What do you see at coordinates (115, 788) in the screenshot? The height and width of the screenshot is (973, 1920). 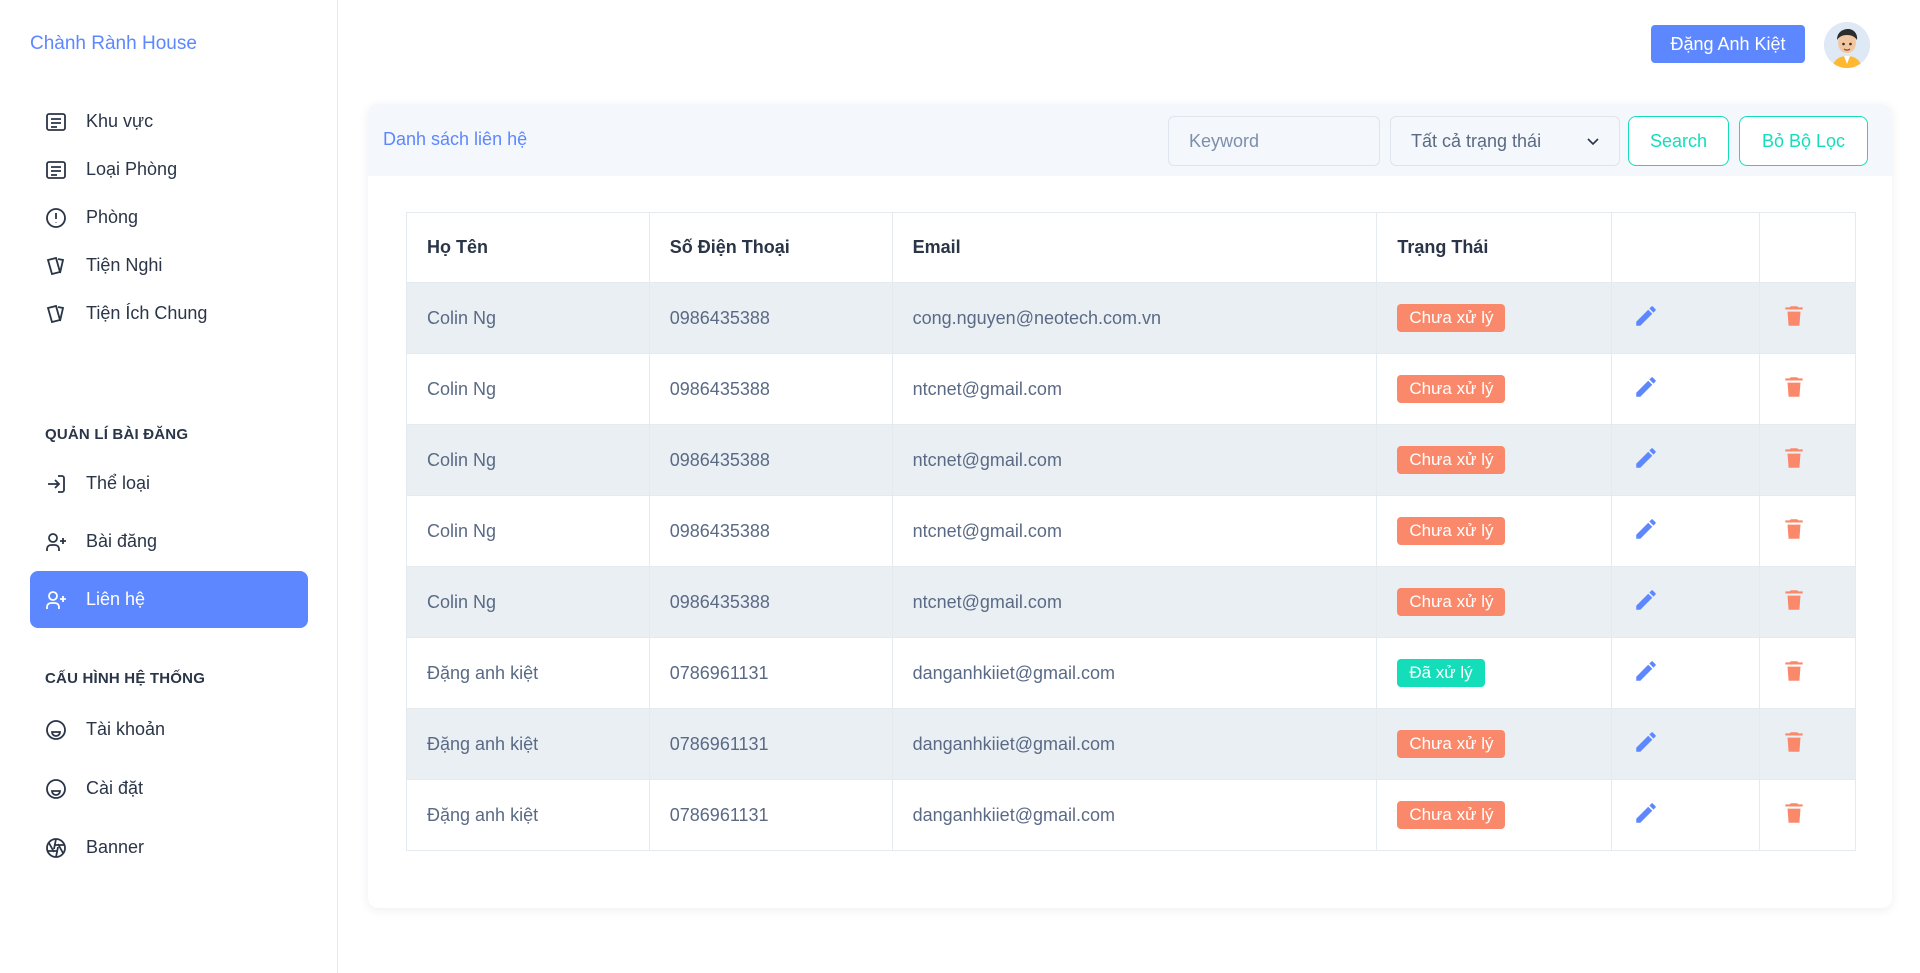 I see `sidebar-item-label: Cài đặt` at bounding box center [115, 788].